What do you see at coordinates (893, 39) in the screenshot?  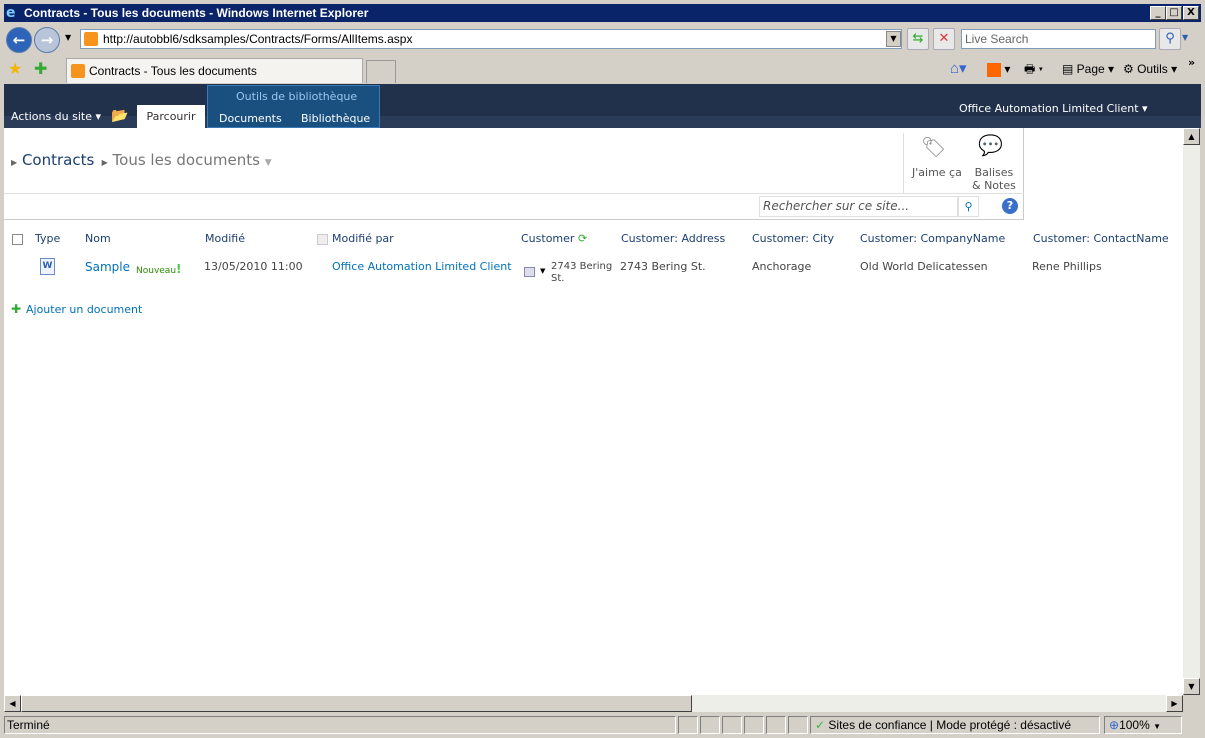 I see `address-dropdown-button: ▼` at bounding box center [893, 39].